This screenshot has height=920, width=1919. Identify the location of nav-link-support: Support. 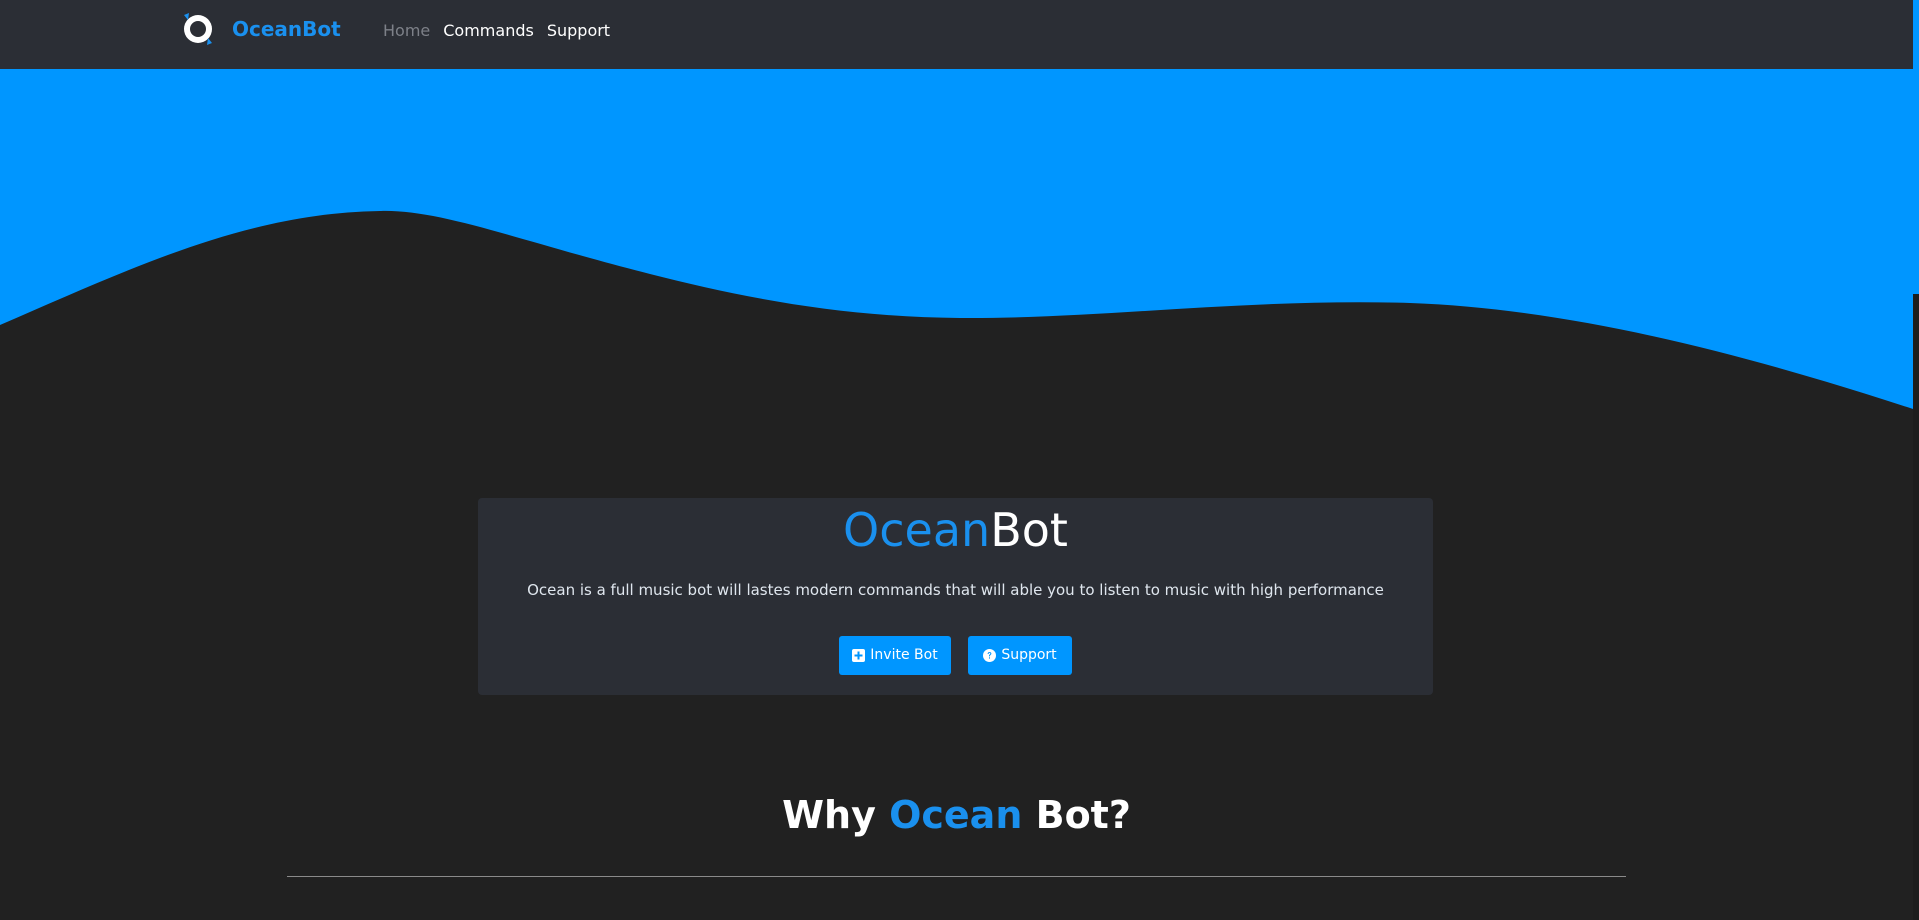
(578, 31).